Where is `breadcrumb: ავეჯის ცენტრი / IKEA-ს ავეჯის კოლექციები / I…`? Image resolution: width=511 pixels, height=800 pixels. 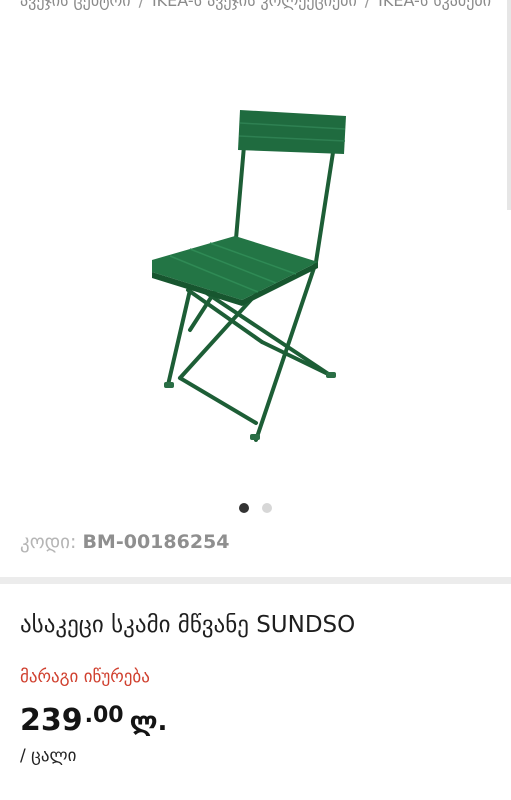
breadcrumb: ავეჯის ცენტრი / IKEA-ს ავეჯის კოლექციები / I… is located at coordinates (265, 5).